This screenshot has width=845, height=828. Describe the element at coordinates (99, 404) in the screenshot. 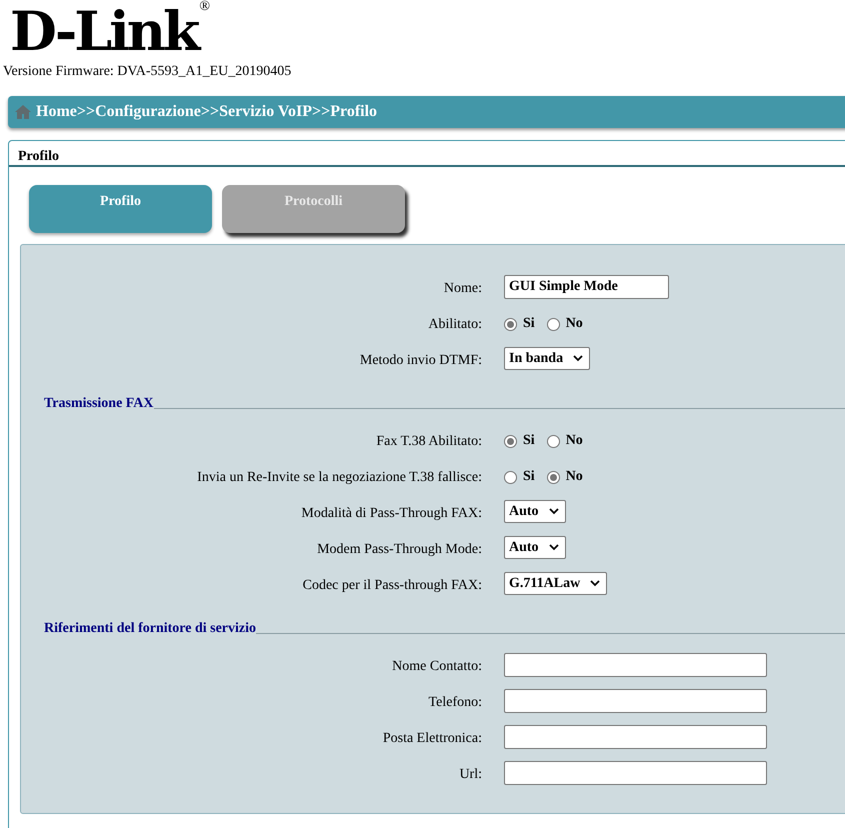

I see `section-title: Trasmissione FAX` at that location.